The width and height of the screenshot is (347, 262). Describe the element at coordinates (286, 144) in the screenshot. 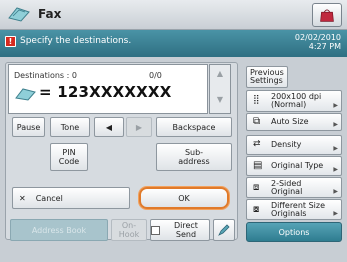

I see `density-label: Density` at that location.